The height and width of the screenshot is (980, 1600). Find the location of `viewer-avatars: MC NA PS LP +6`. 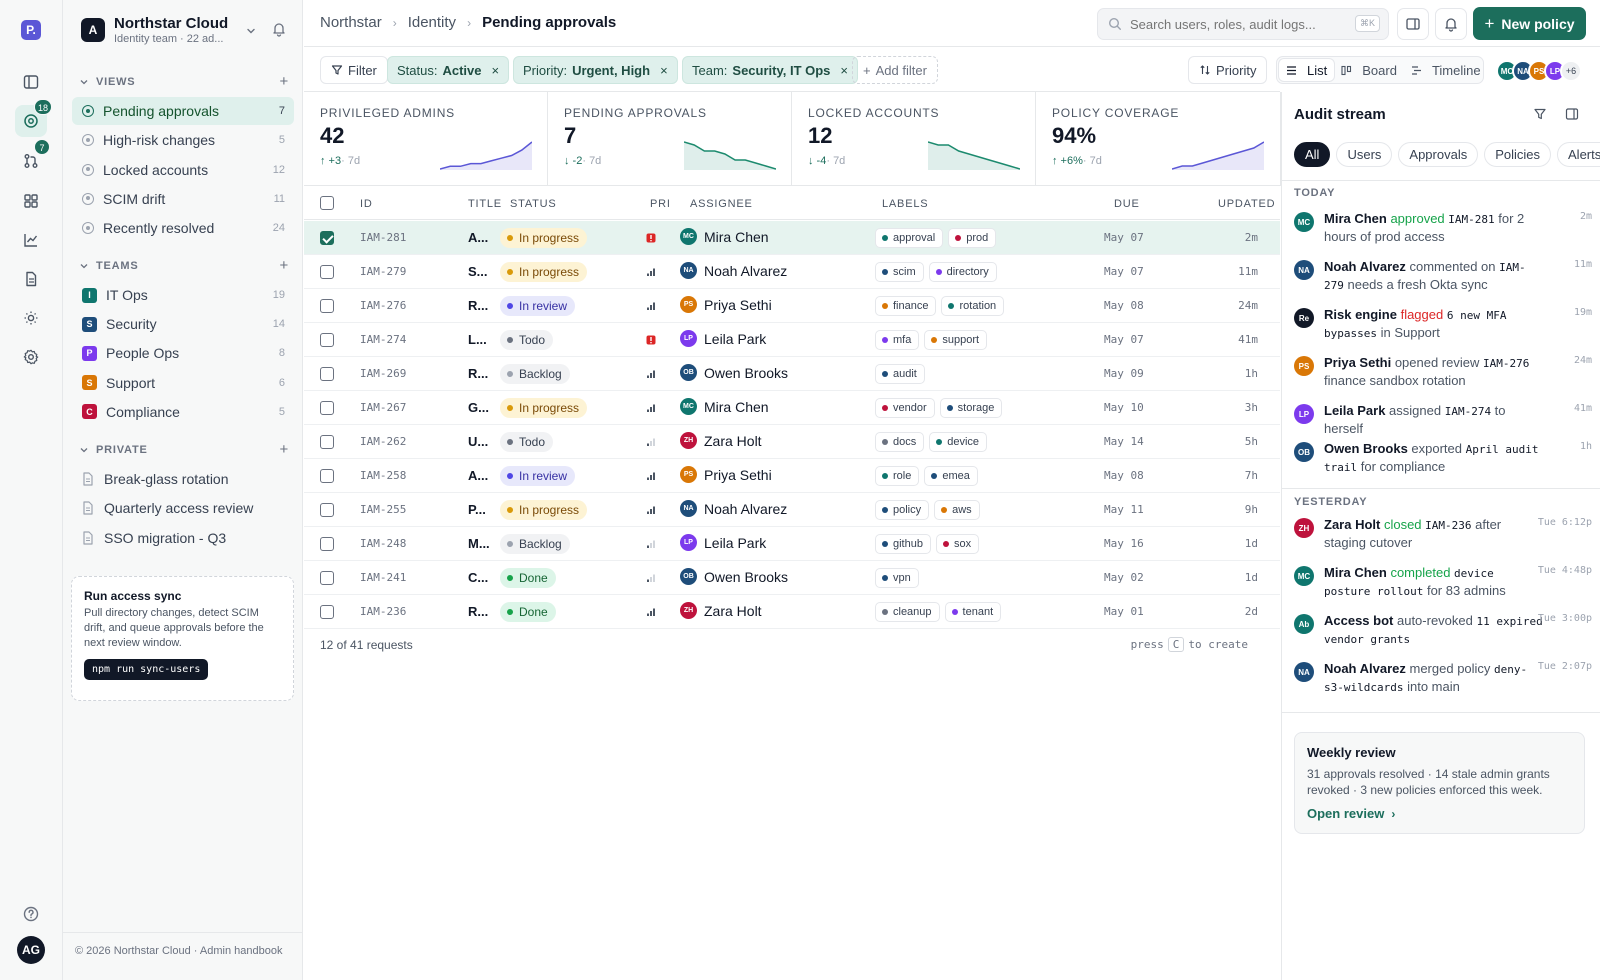

viewer-avatars: MC NA PS LP +6 is located at coordinates (1539, 71).